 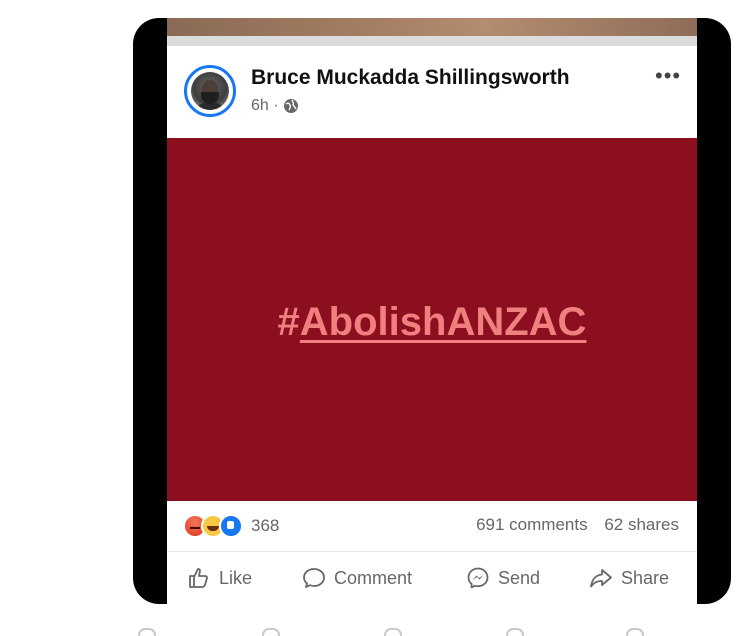 What do you see at coordinates (443, 322) in the screenshot?
I see `hashtag-text: AbolishANZAC` at bounding box center [443, 322].